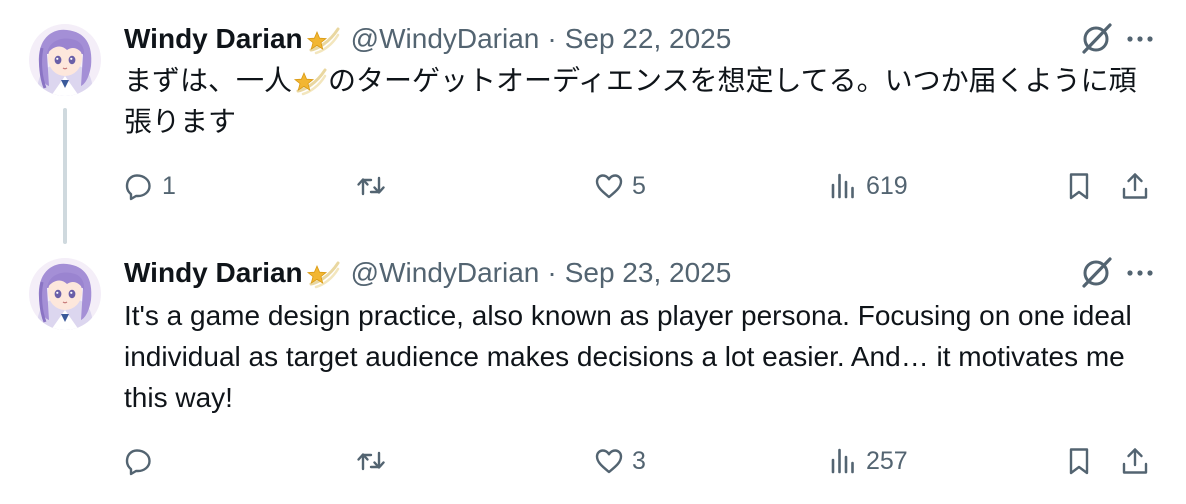 The height and width of the screenshot is (504, 1186). I want to click on tweet-actions: 1 5 619, so click(641, 186).